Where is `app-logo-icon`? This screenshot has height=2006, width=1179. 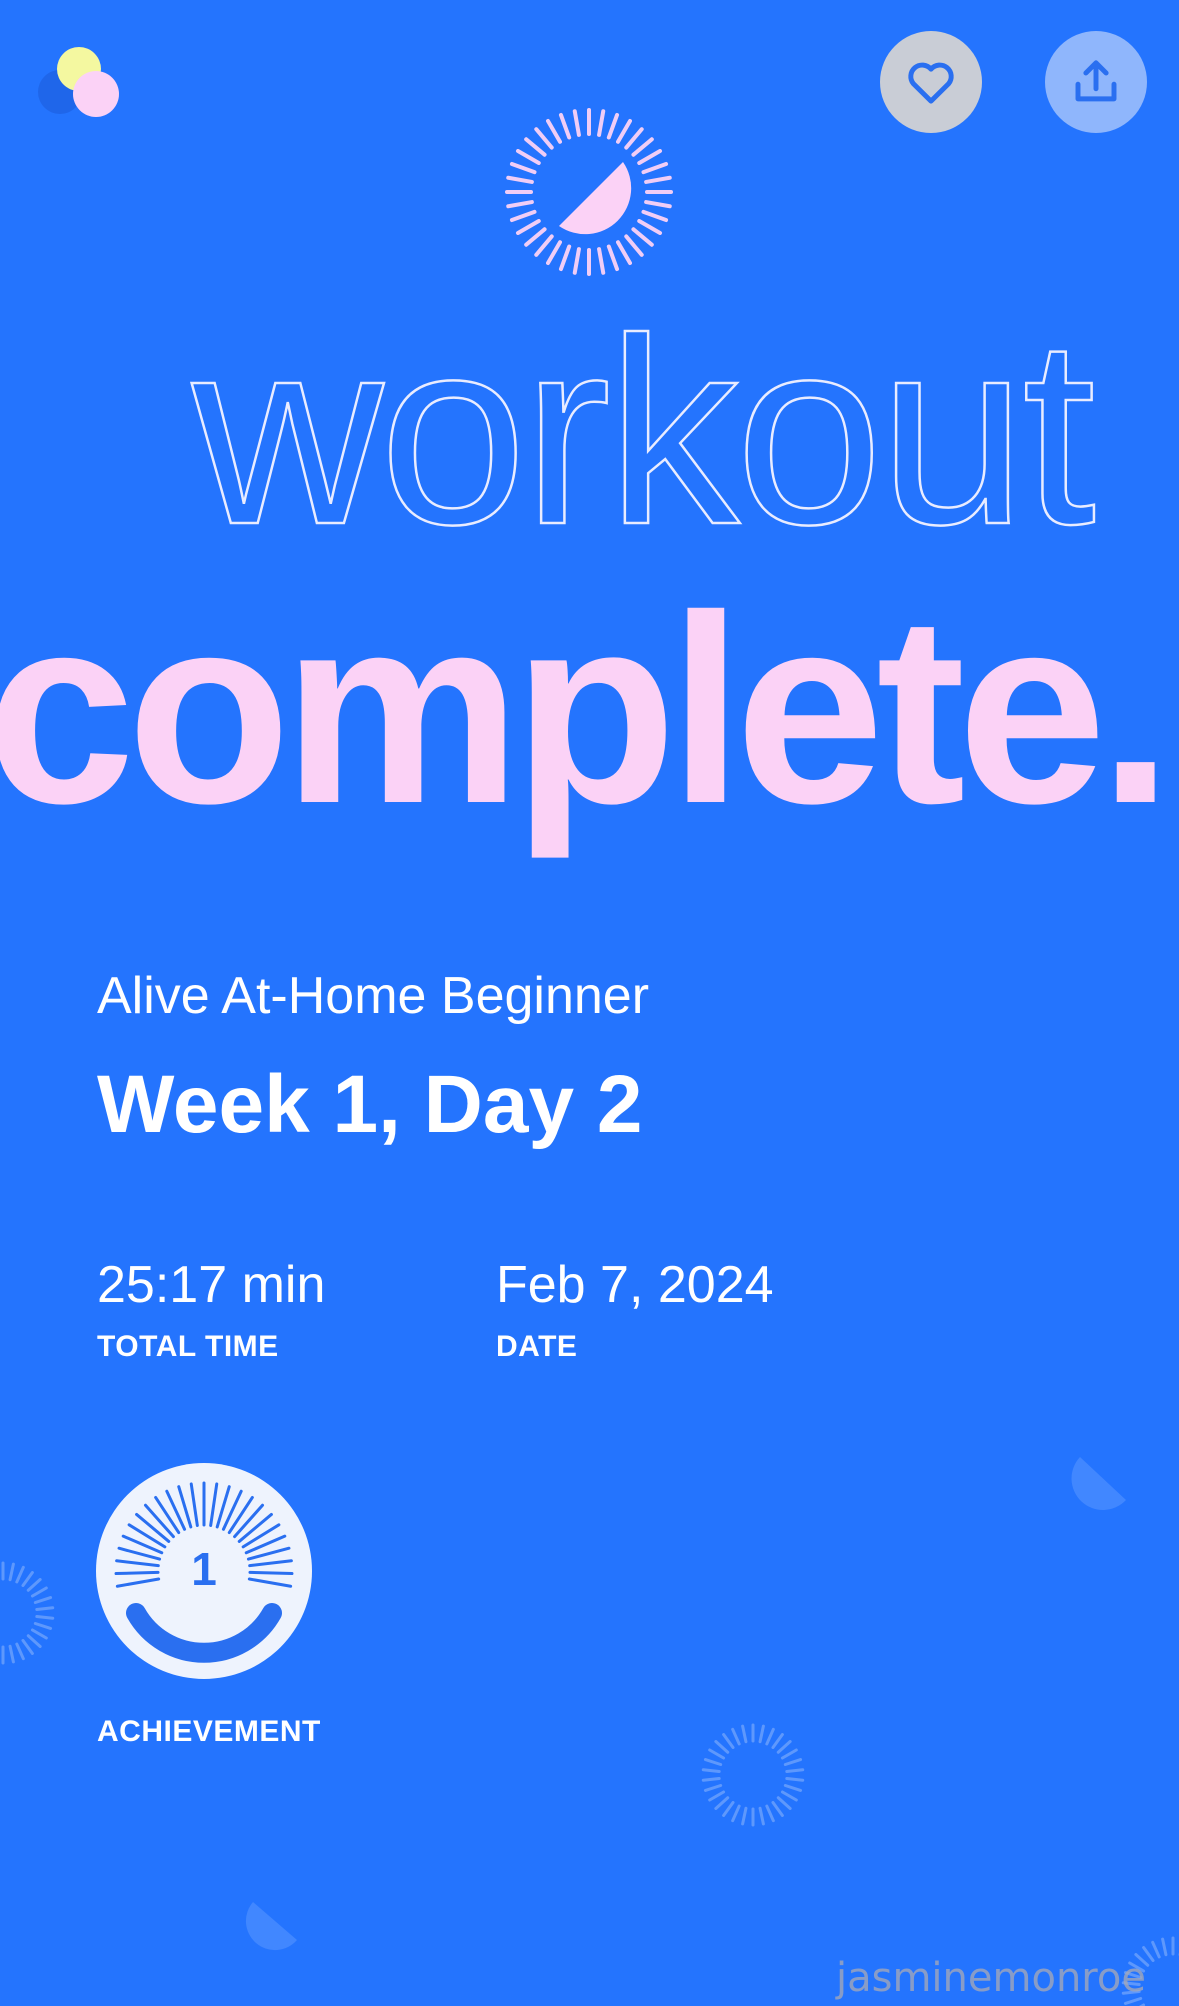
app-logo-icon is located at coordinates (81, 87).